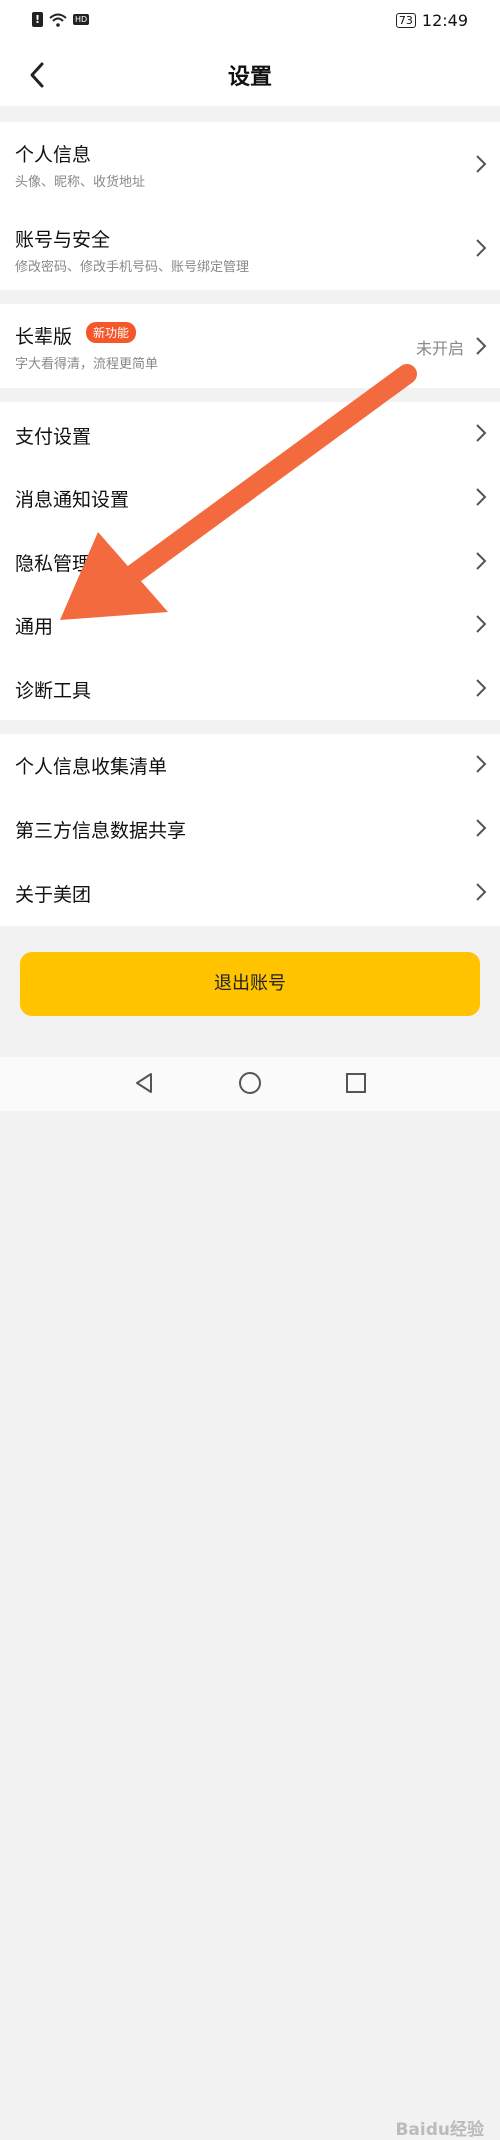 The width and height of the screenshot is (500, 2140). Describe the element at coordinates (80, 182) in the screenshot. I see `row-subtitle: 头像、昵称、收货地址` at that location.